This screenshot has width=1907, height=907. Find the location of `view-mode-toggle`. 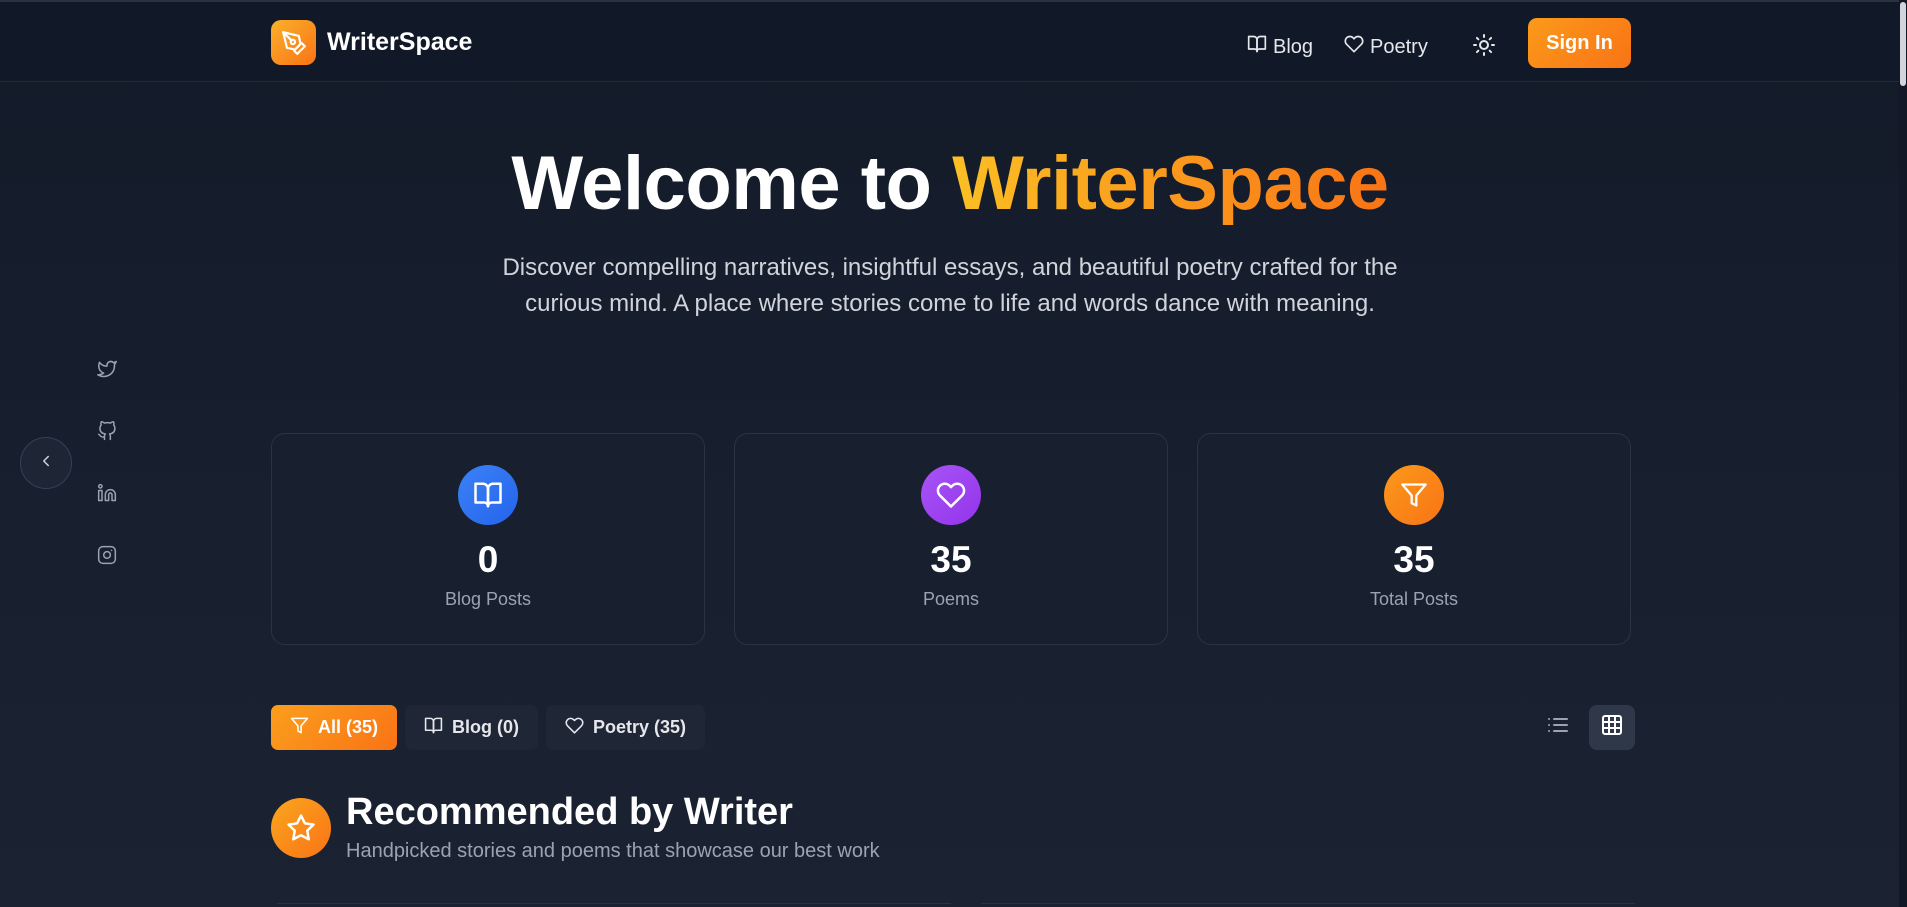

view-mode-toggle is located at coordinates (1585, 727).